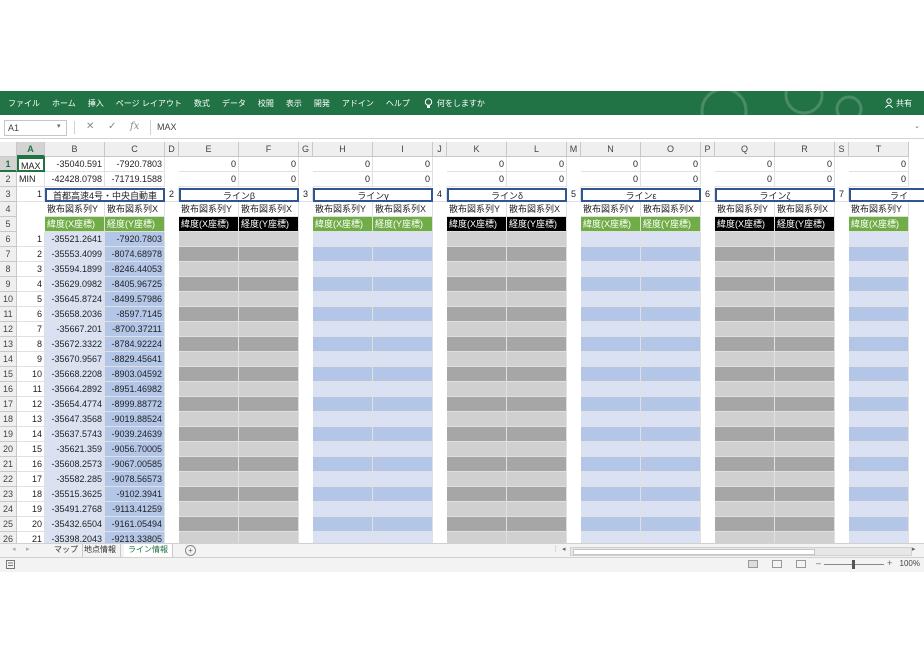 The width and height of the screenshot is (924, 660). I want to click on column-header-c: C, so click(135, 149).